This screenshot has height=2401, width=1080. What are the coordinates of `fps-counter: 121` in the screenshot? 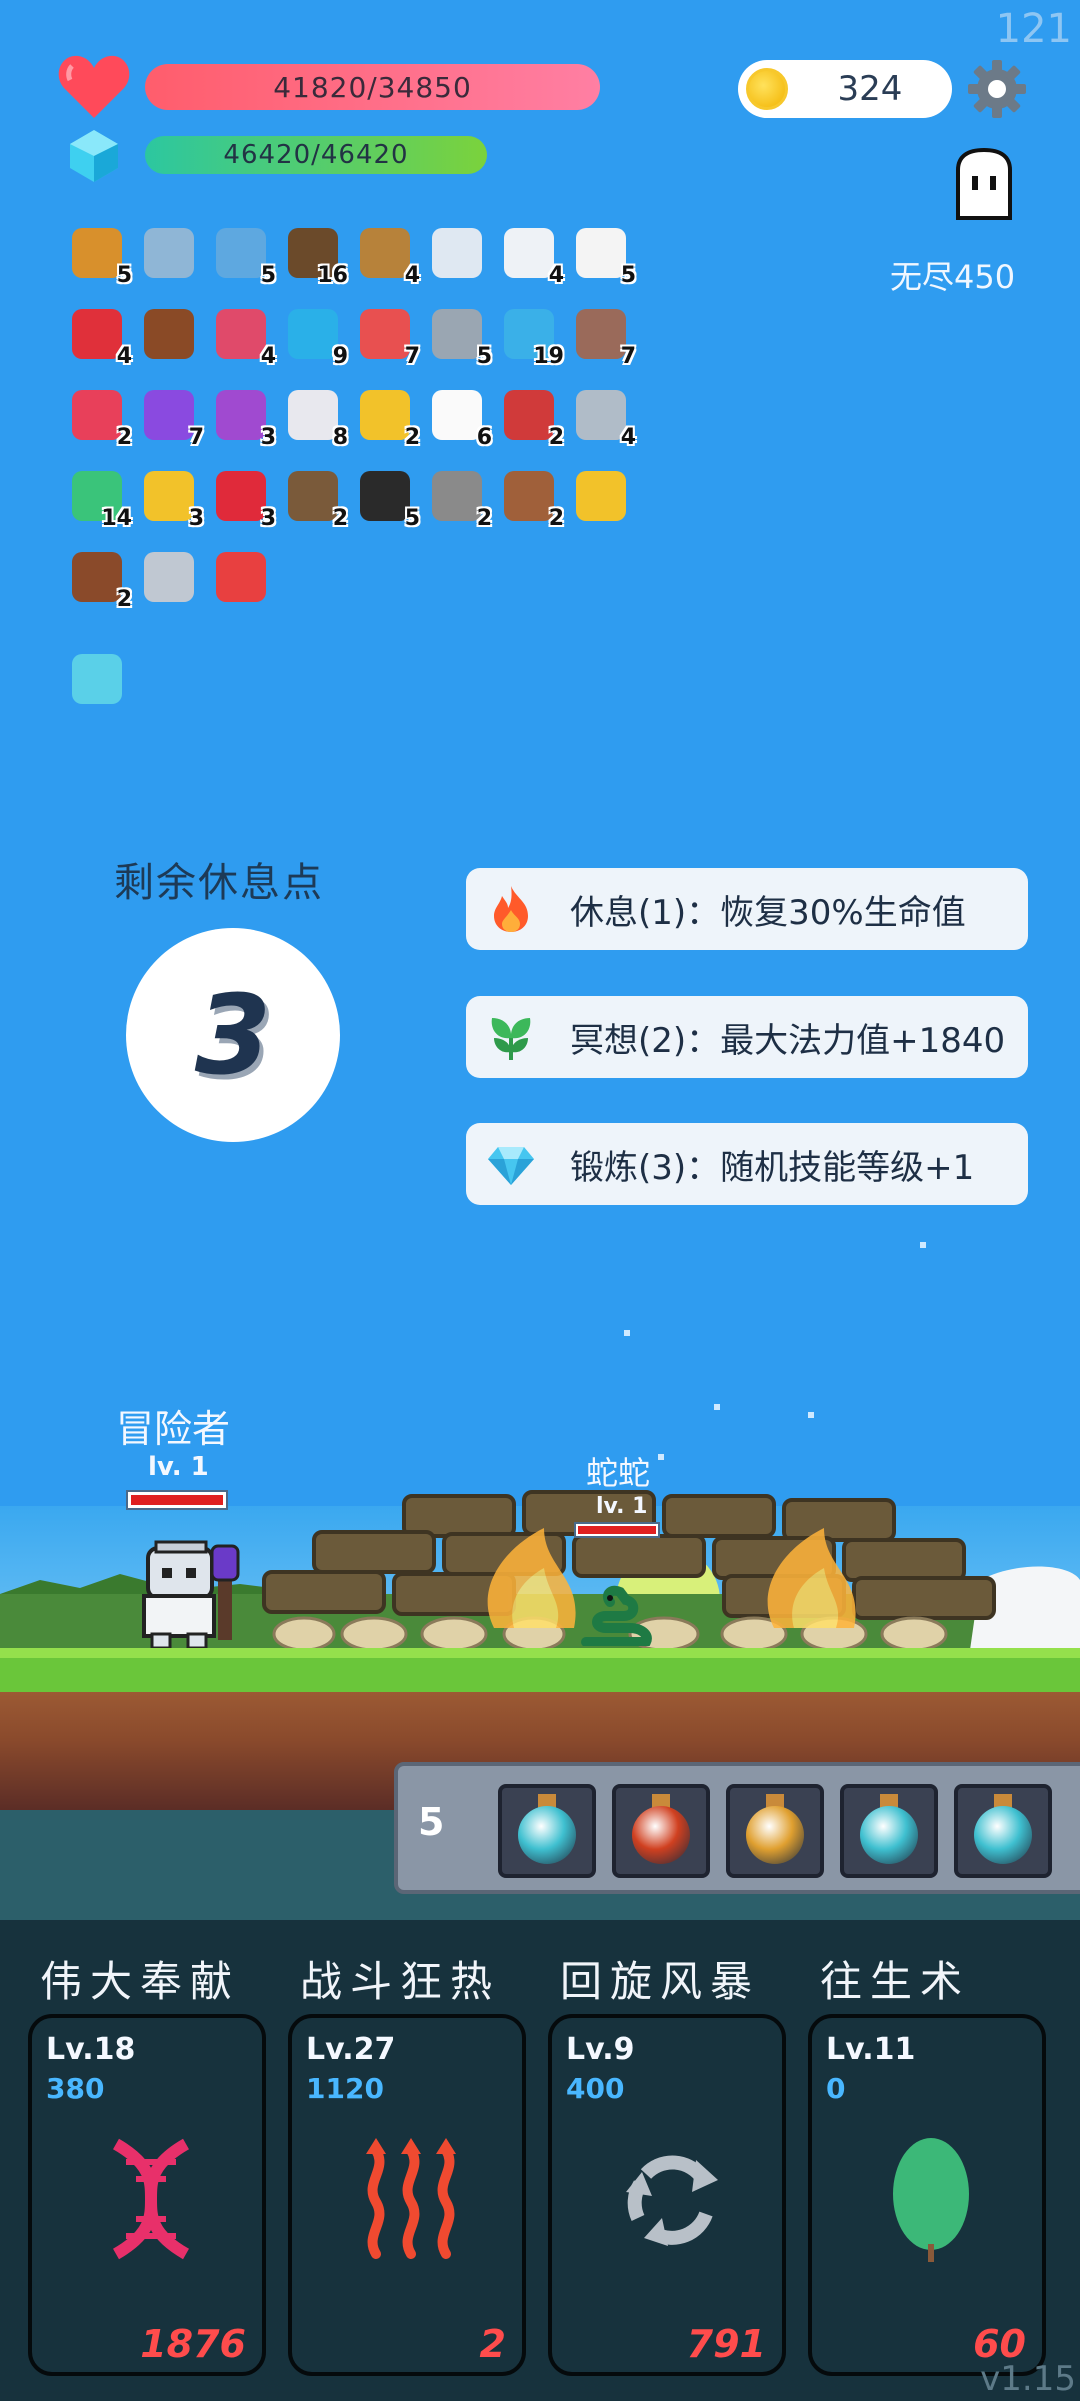 It's located at (1033, 29).